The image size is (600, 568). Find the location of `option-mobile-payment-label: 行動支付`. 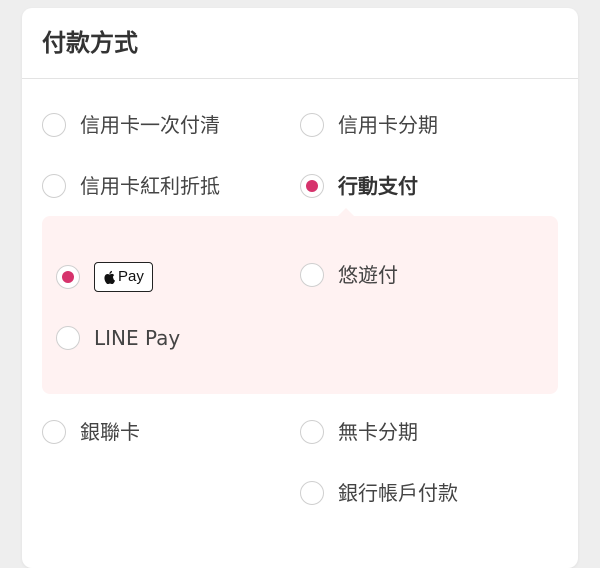

option-mobile-payment-label: 行動支付 is located at coordinates (378, 186).